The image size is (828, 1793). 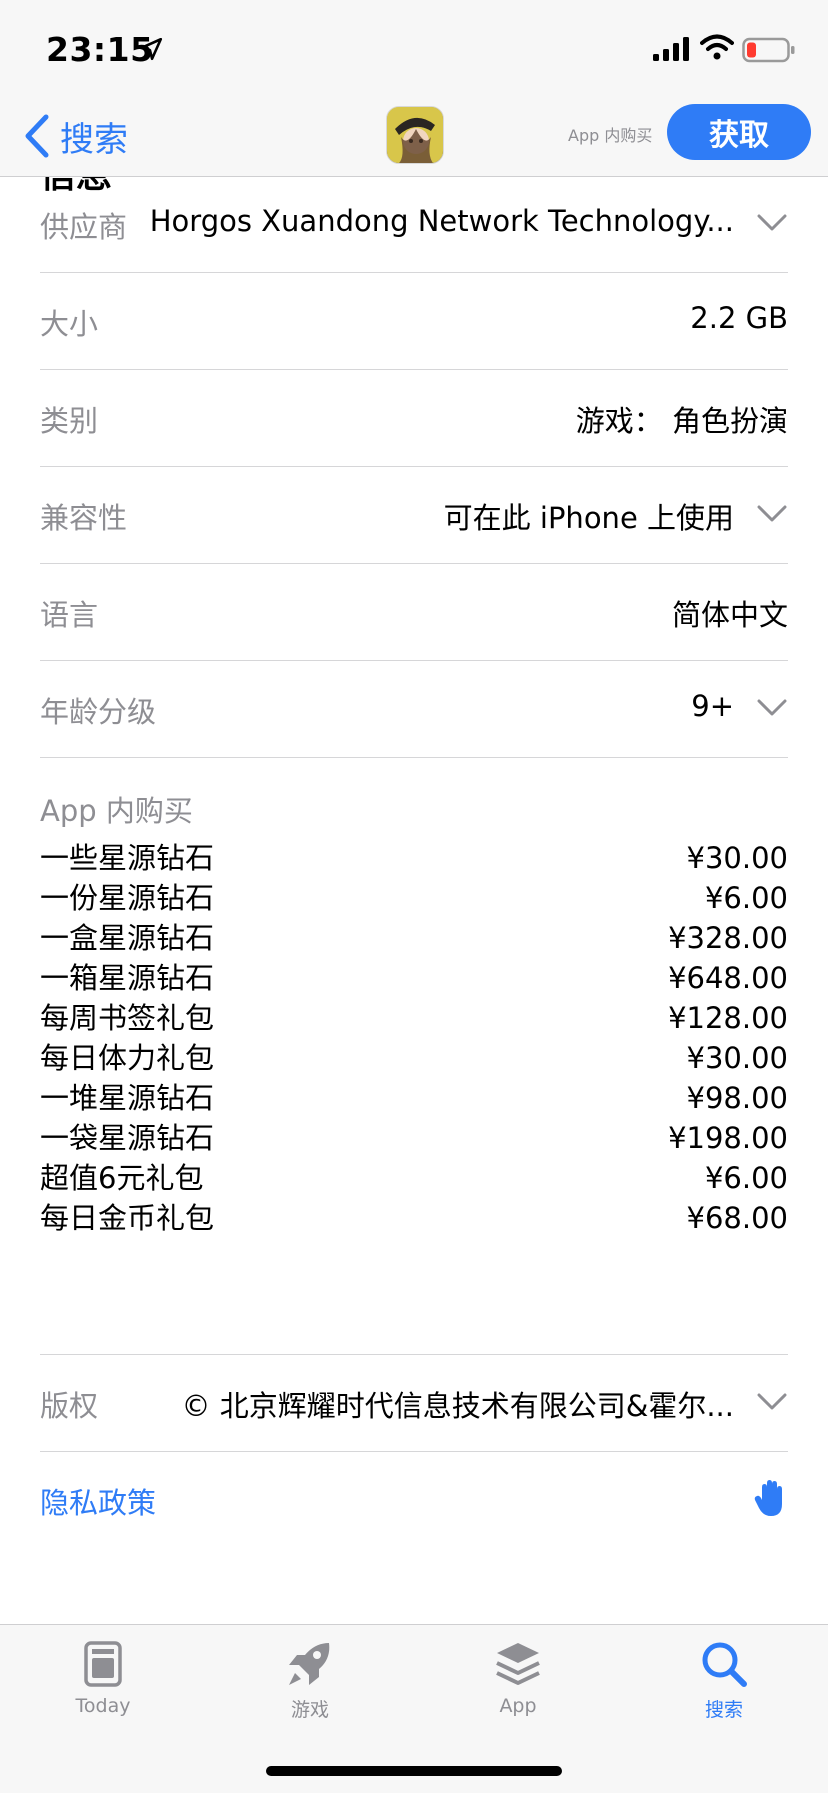 What do you see at coordinates (127, 1218) in the screenshot?
I see `iap-name: 每日金币礼包` at bounding box center [127, 1218].